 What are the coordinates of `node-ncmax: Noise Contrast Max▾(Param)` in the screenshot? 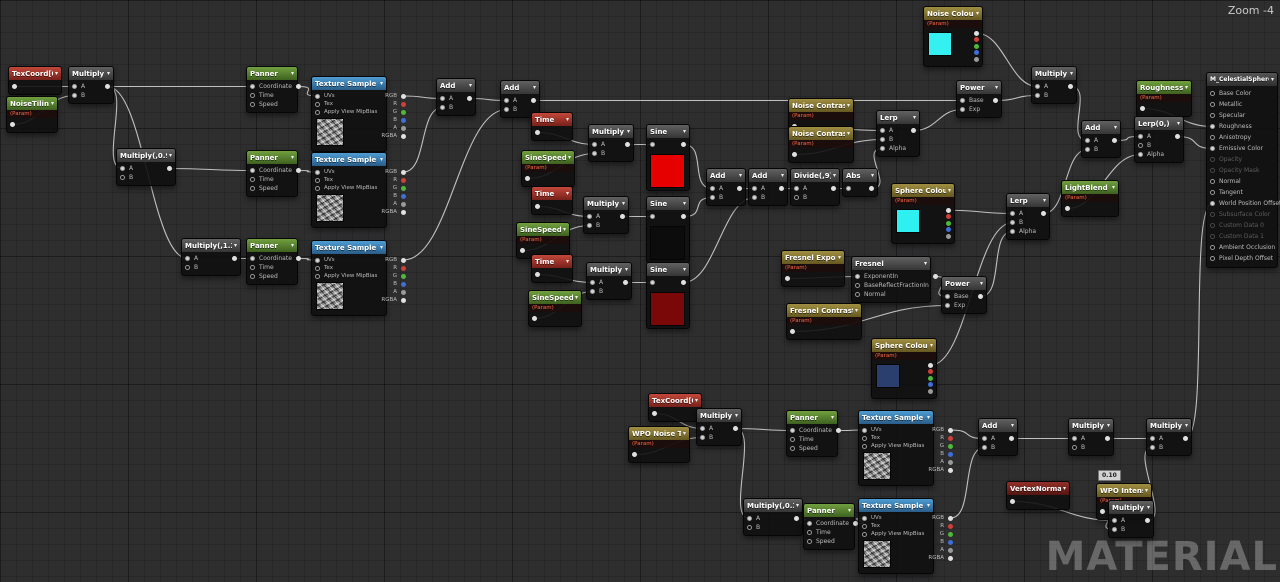 It's located at (821, 144).